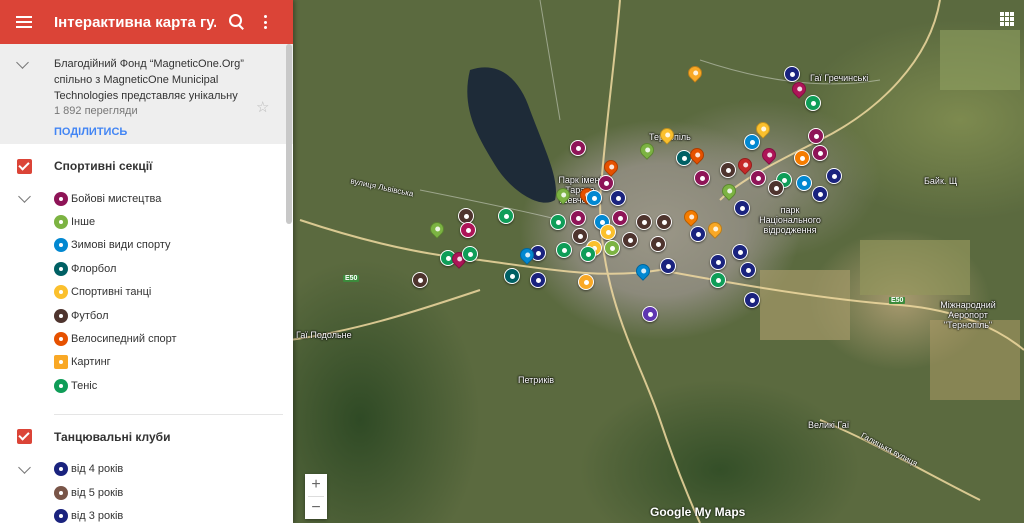  What do you see at coordinates (146, 469) in the screenshot?
I see `legend-item: від 4 років` at bounding box center [146, 469].